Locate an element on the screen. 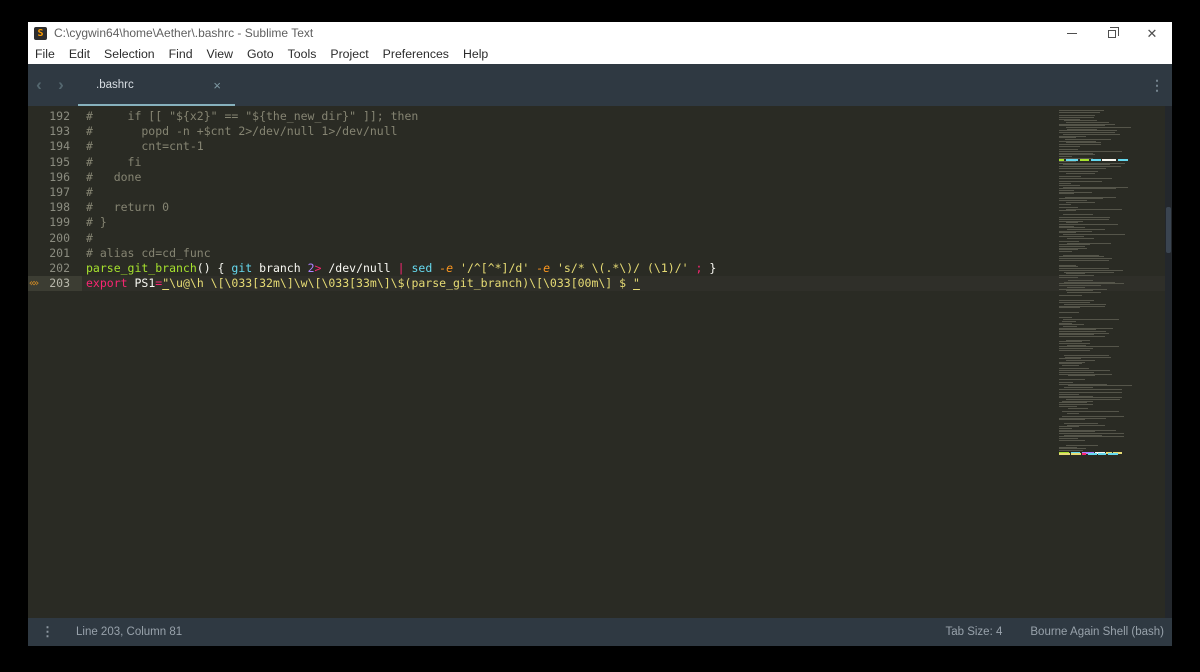  menu-item-view: View is located at coordinates (220, 54).